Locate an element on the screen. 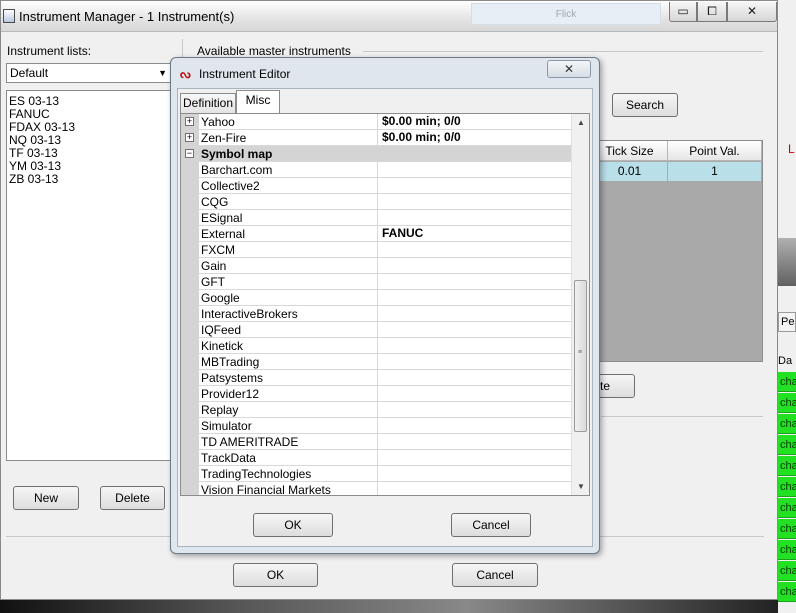 This screenshot has width=796, height=613. vertical-scrollbar: ▲ ≡ ▼ is located at coordinates (580, 304).